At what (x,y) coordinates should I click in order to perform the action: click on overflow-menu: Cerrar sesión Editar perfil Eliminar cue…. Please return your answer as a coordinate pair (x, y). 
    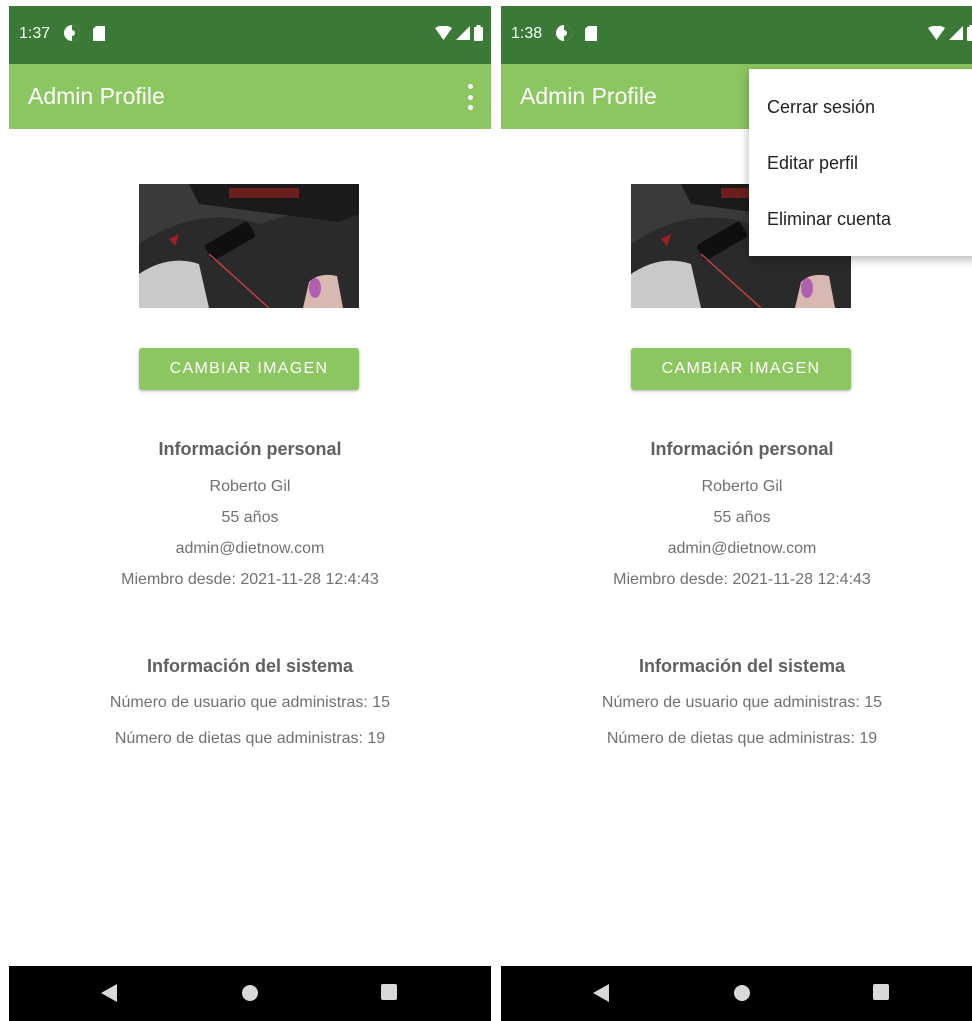
    Looking at the image, I should click on (860, 162).